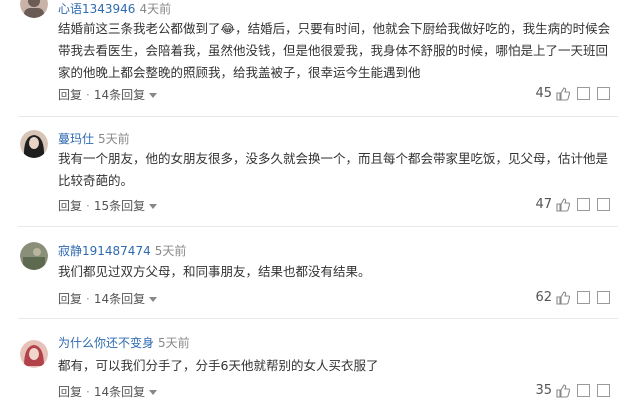 This screenshot has width=640, height=404. What do you see at coordinates (334, 95) in the screenshot?
I see `comment-actions: 回复 · 14条回复 45` at bounding box center [334, 95].